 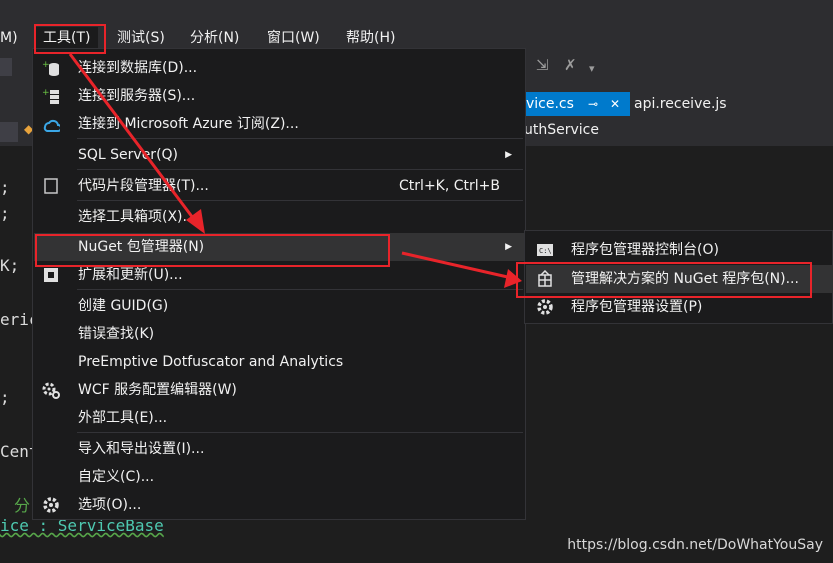 What do you see at coordinates (513, 278) in the screenshot?
I see `annotation-arrow-head` at bounding box center [513, 278].